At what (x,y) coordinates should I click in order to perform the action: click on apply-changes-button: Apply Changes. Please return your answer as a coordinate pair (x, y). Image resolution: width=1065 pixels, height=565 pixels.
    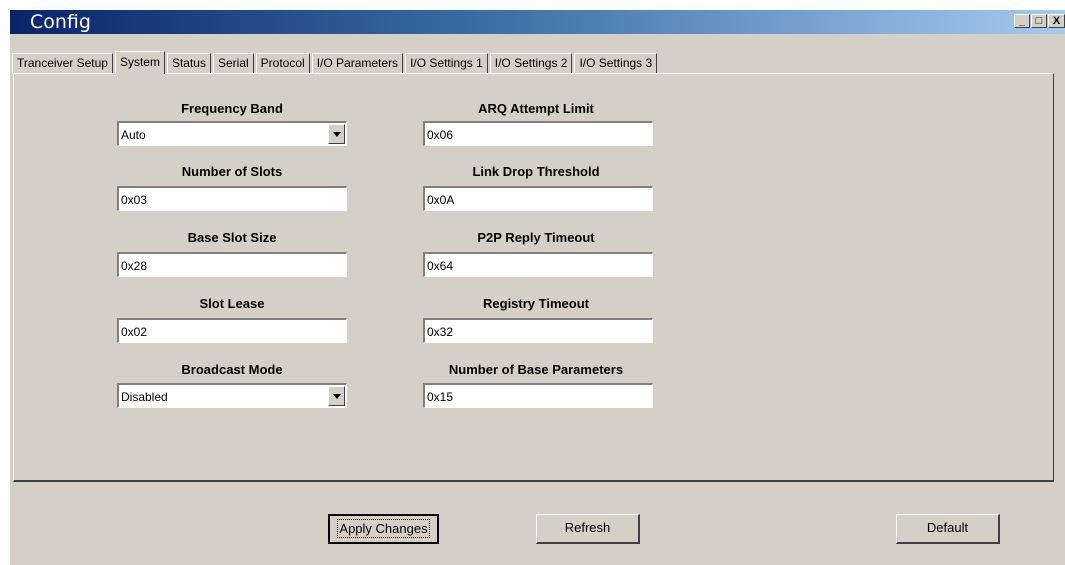
    Looking at the image, I should click on (383, 529).